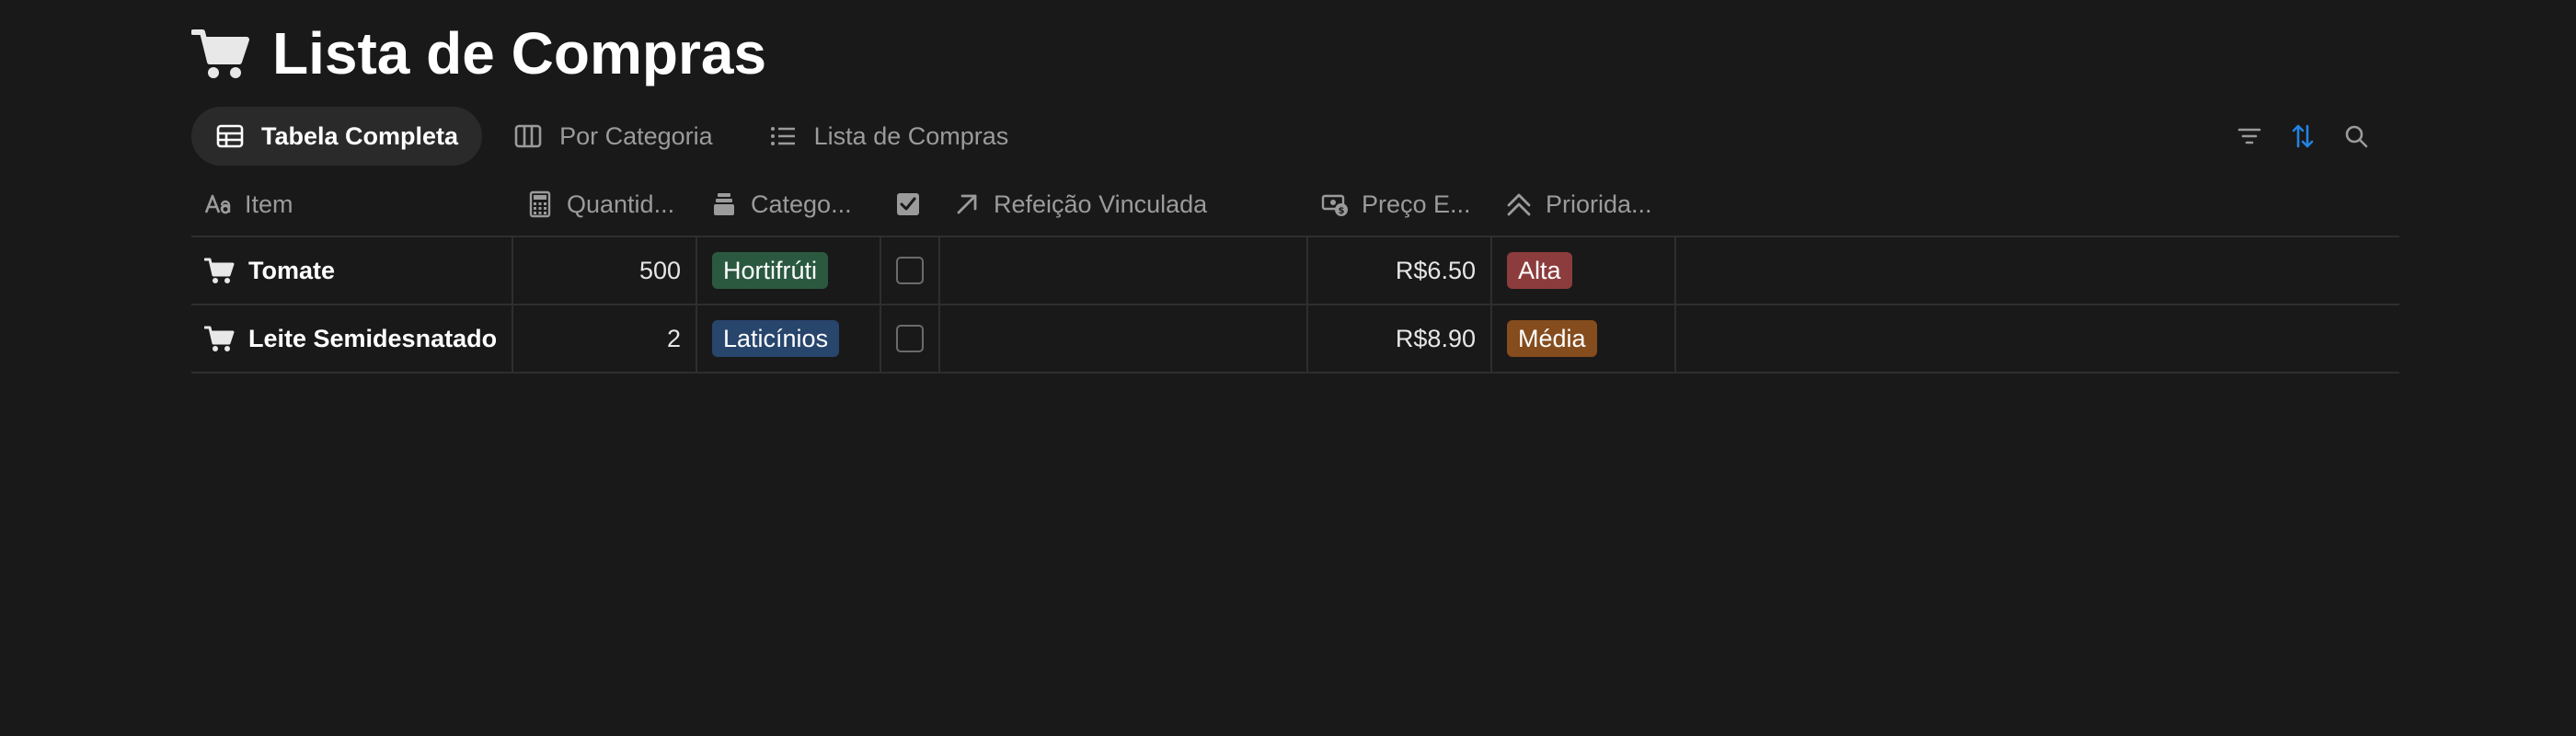  Describe the element at coordinates (782, 136) in the screenshot. I see `list-icon` at that location.